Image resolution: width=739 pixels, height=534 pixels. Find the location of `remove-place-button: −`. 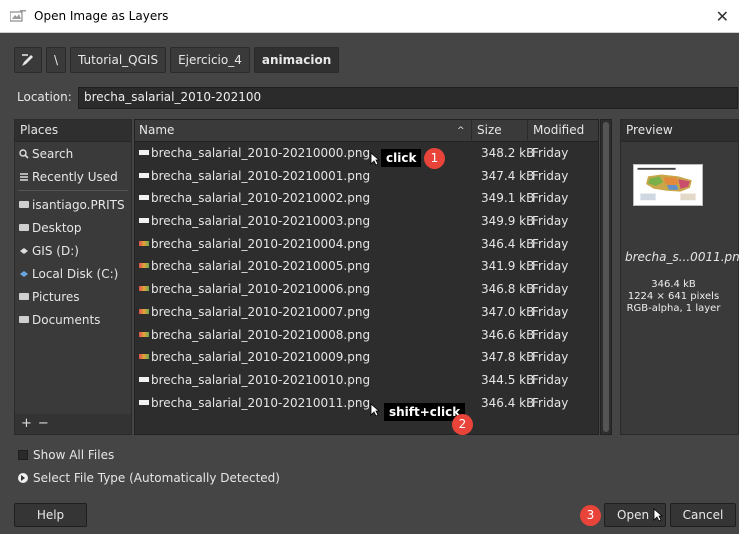

remove-place-button: − is located at coordinates (46, 423).